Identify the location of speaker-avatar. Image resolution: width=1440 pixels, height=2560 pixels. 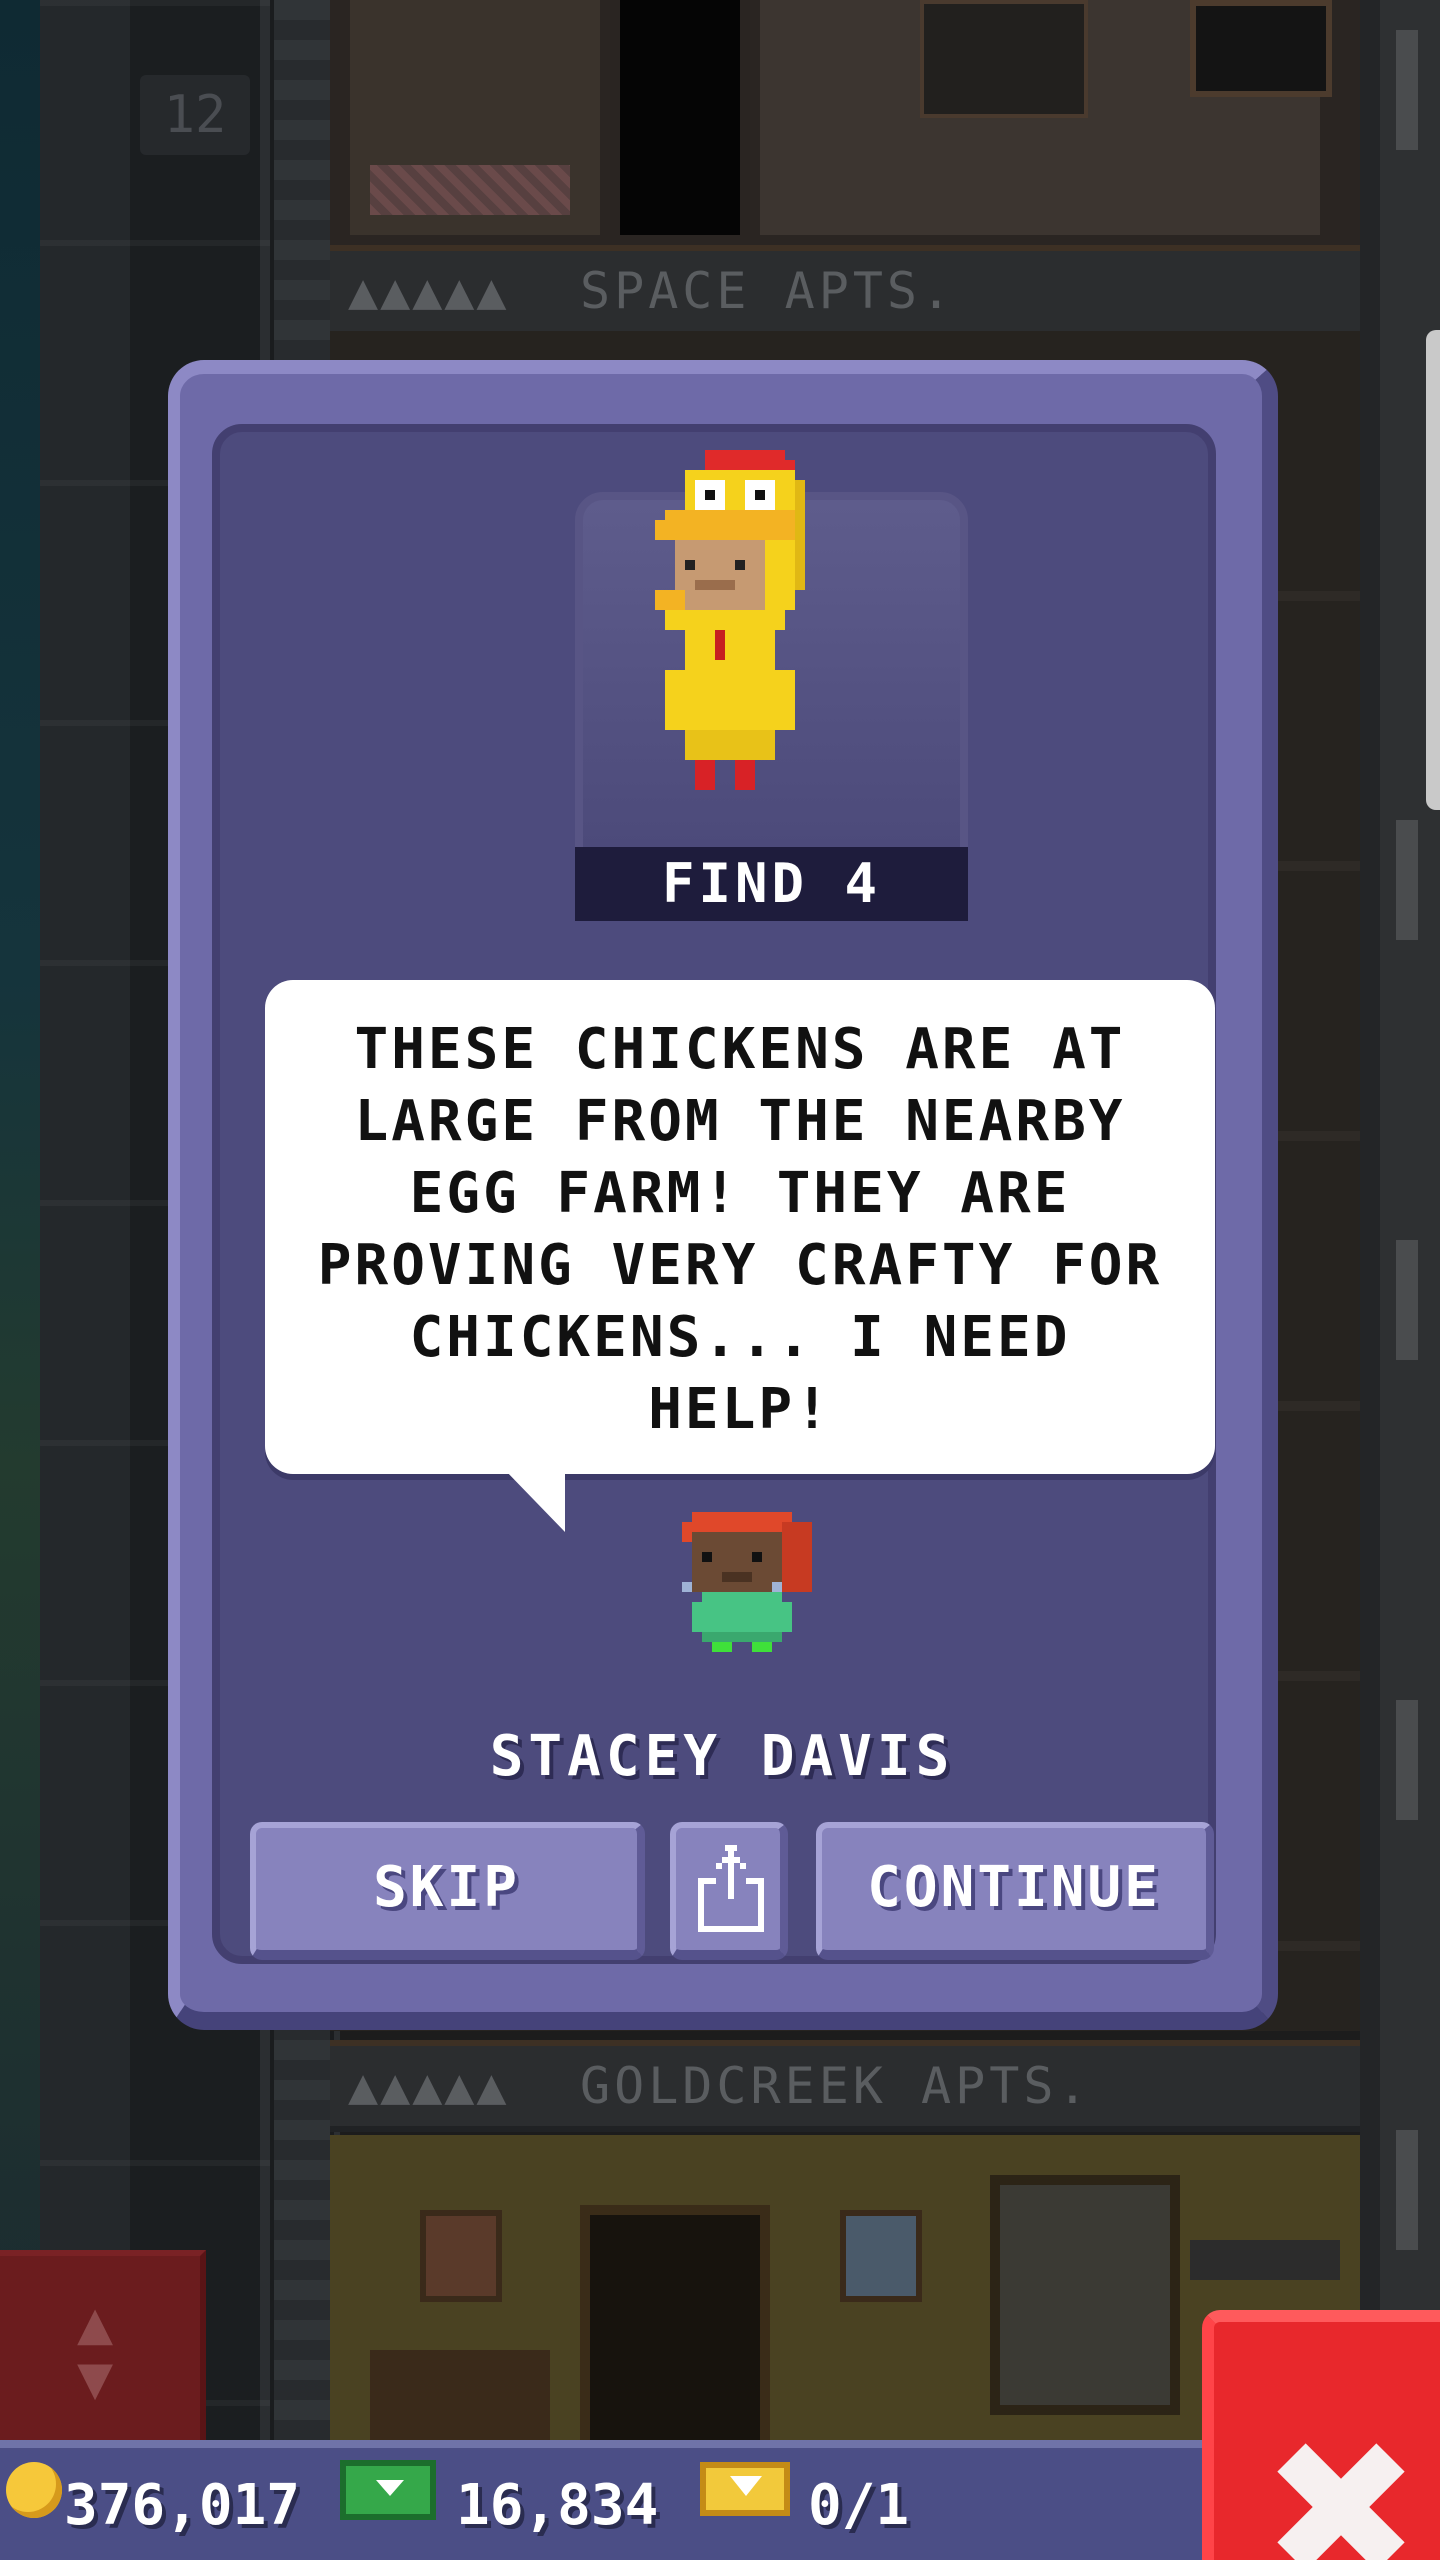
(747, 1582).